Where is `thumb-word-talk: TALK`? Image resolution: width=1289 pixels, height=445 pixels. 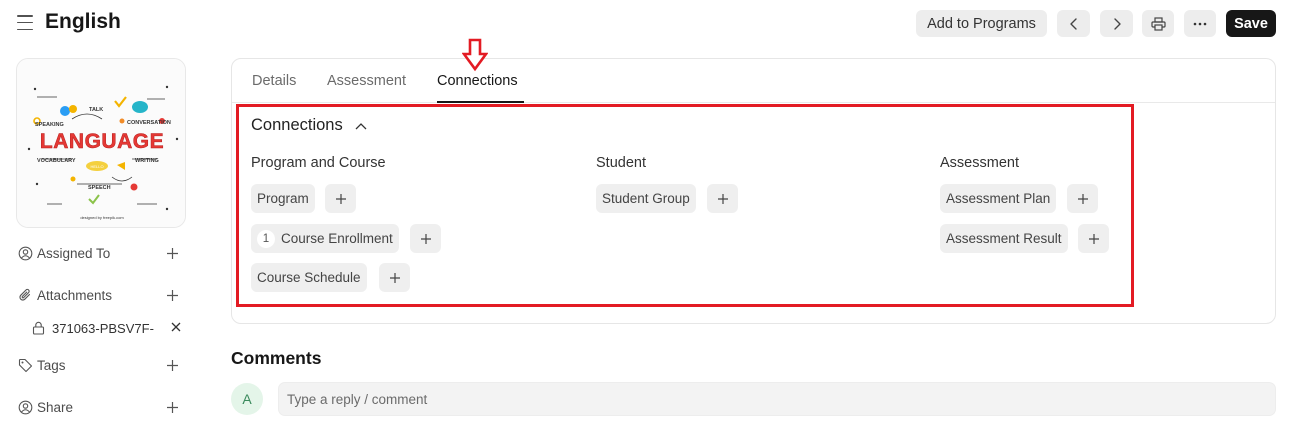 thumb-word-talk: TALK is located at coordinates (96, 110).